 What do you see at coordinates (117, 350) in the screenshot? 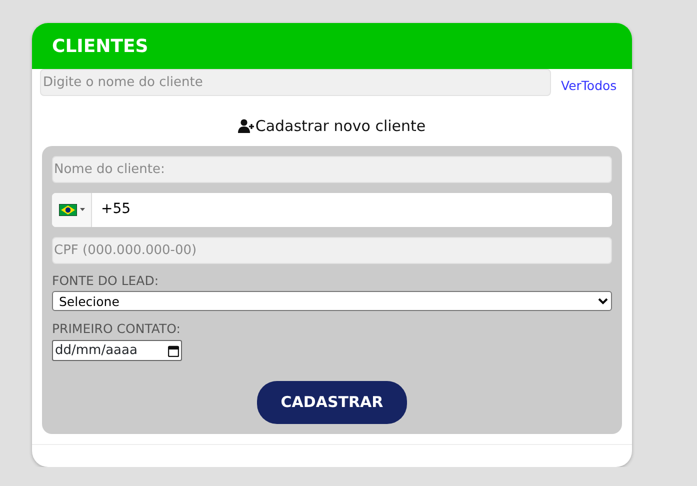
I see `date-field: dd/mm/aaaa` at bounding box center [117, 350].